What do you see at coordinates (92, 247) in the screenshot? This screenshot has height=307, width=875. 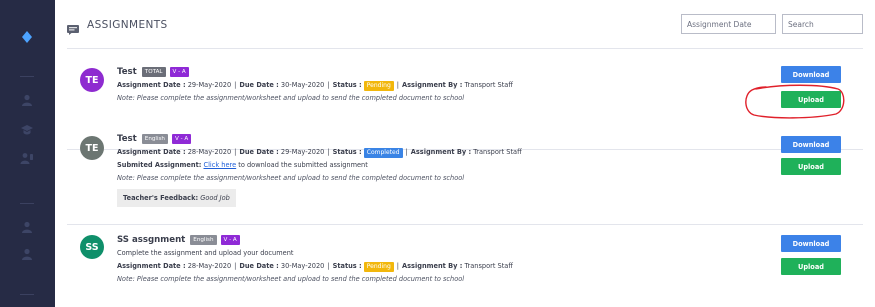 I see `avatar: SS` at bounding box center [92, 247].